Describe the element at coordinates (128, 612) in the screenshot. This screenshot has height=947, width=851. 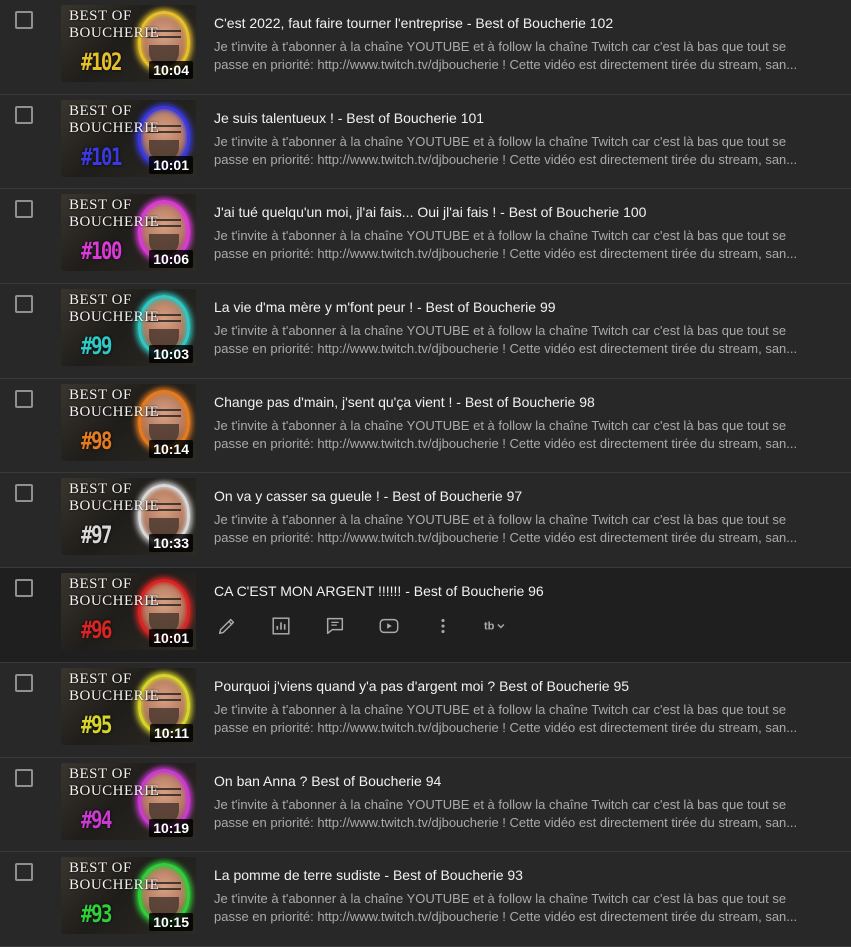
I see `video-thumbnail: BEST OF BOUCHERIE #96 10:01` at that location.